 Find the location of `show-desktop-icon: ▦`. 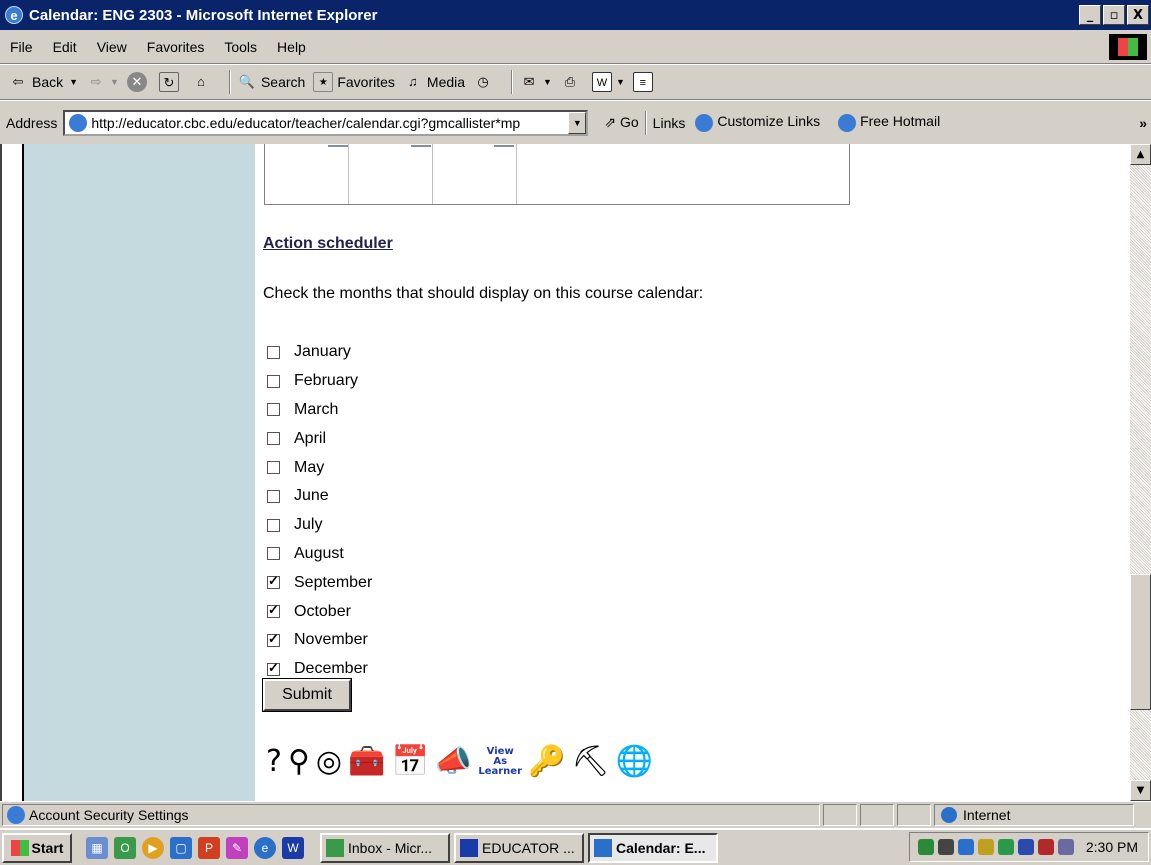

show-desktop-icon: ▦ is located at coordinates (97, 847).